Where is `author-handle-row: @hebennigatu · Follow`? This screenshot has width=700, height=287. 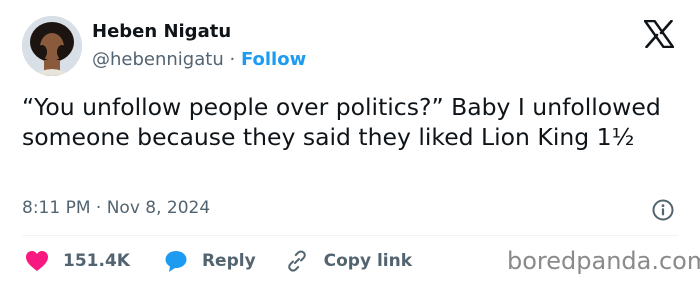
author-handle-row: @hebennigatu · Follow is located at coordinates (199, 59).